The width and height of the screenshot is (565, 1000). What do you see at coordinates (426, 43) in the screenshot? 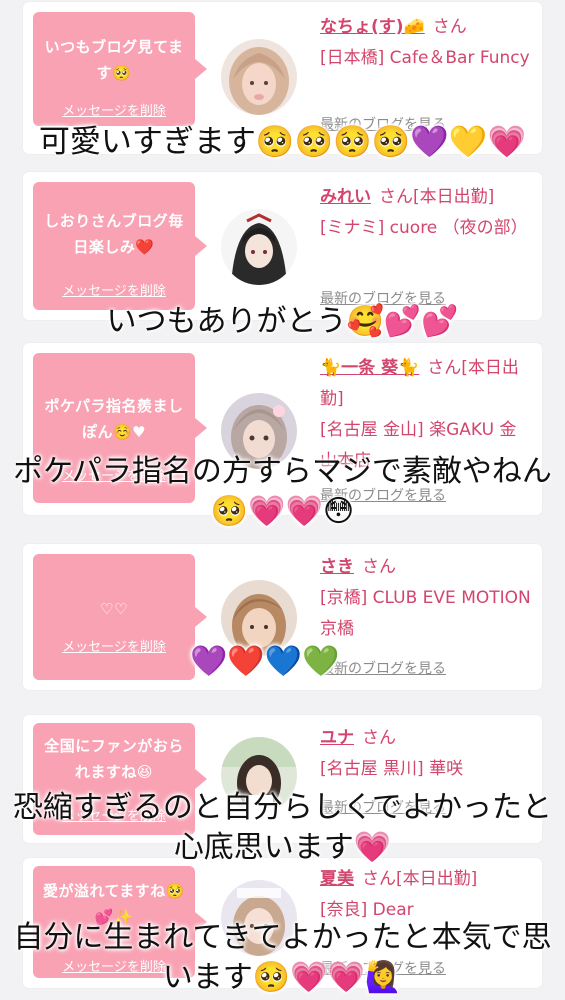
I see `cast-info: なちょ(す)🧀 さん [日本橋] Cafe＆Bar Funcy` at bounding box center [426, 43].